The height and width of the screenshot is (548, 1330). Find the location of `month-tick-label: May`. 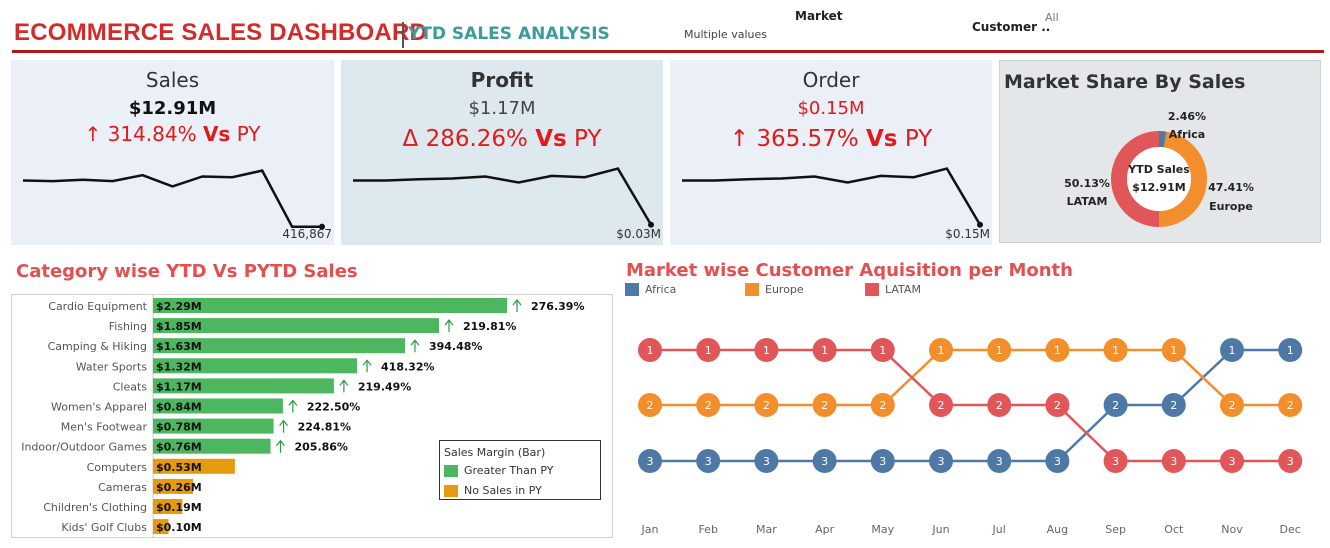

month-tick-label: May is located at coordinates (882, 529).